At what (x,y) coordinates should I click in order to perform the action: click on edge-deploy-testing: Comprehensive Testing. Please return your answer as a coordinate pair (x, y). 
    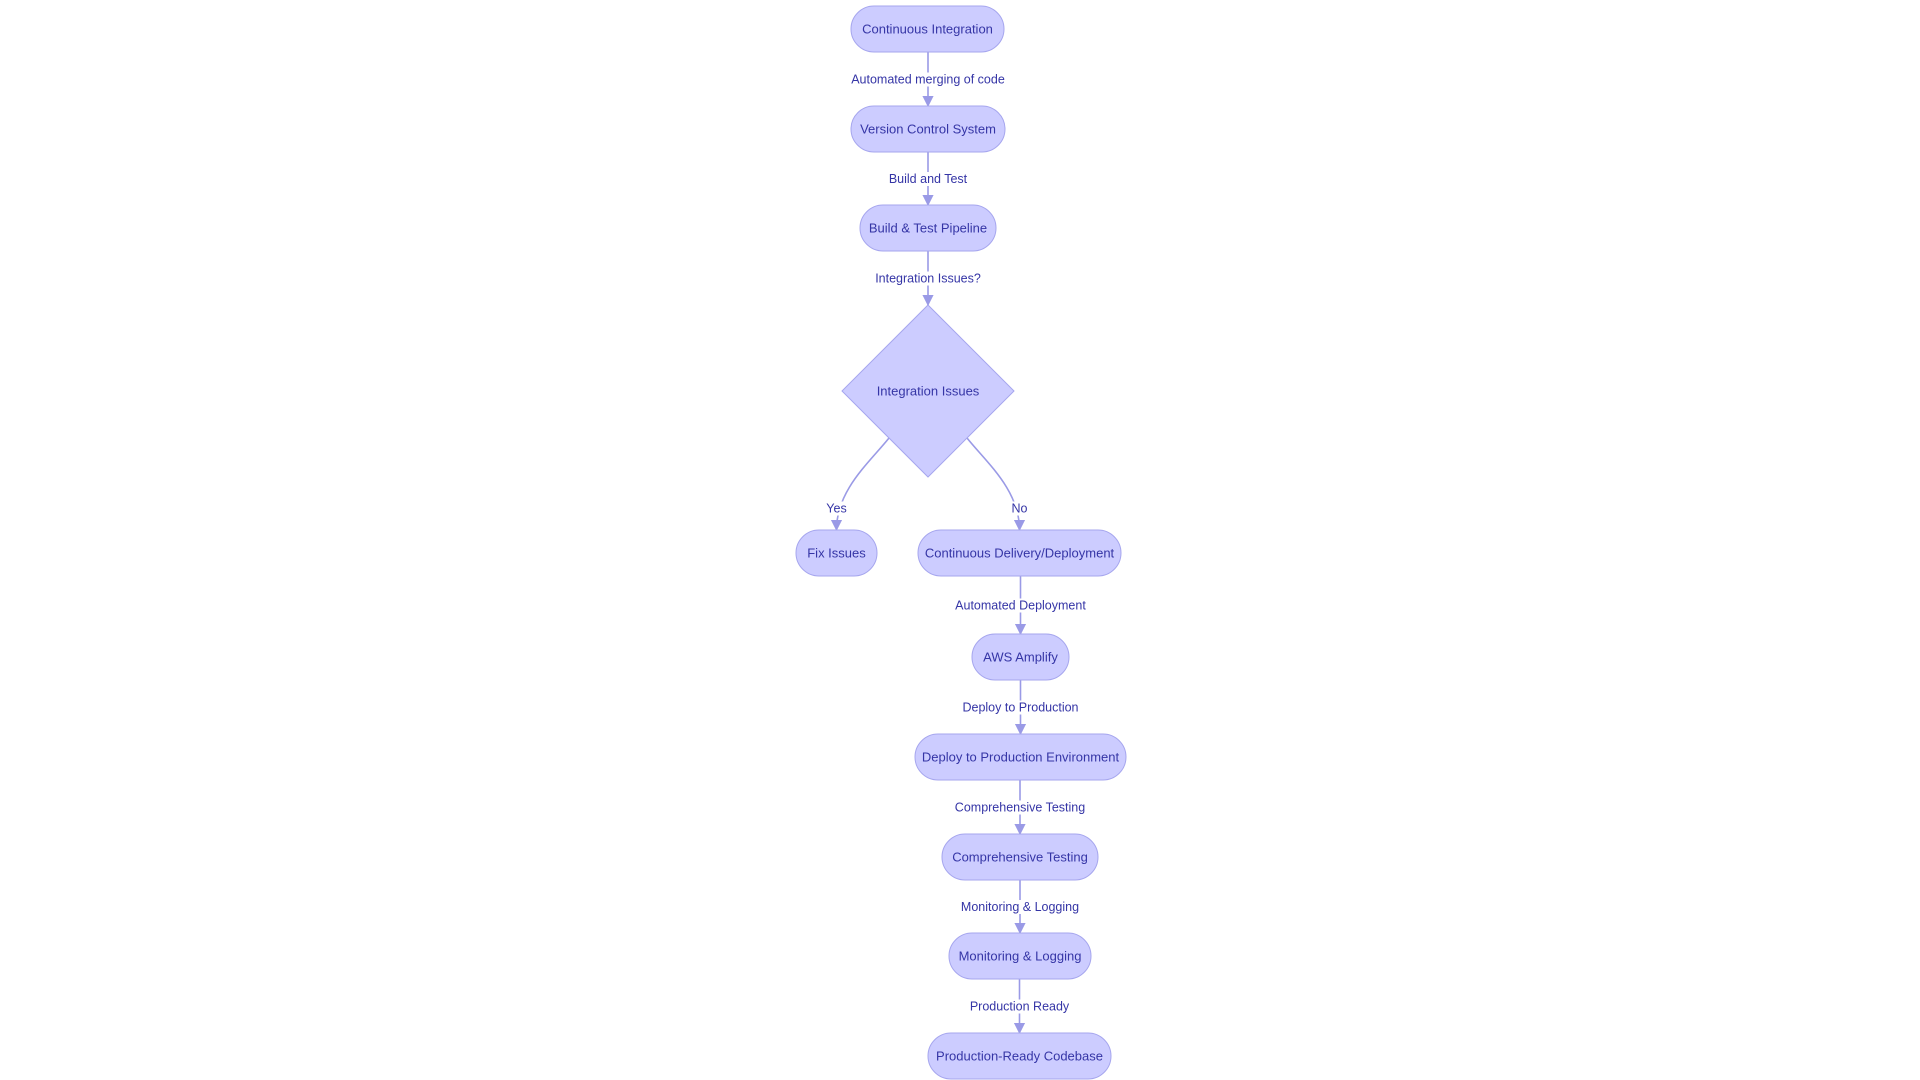
    Looking at the image, I should click on (1020, 808).